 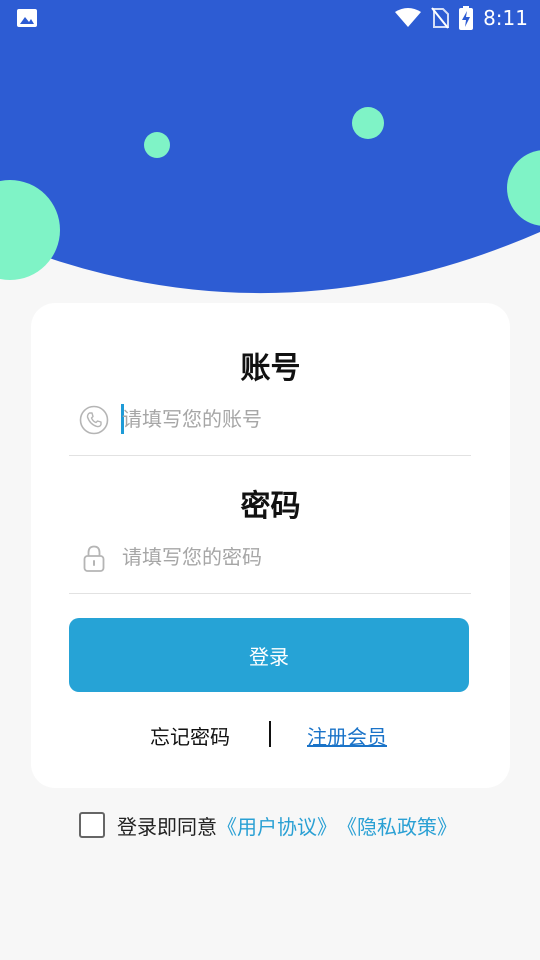 I want to click on password-title: 密码, so click(x=270, y=506).